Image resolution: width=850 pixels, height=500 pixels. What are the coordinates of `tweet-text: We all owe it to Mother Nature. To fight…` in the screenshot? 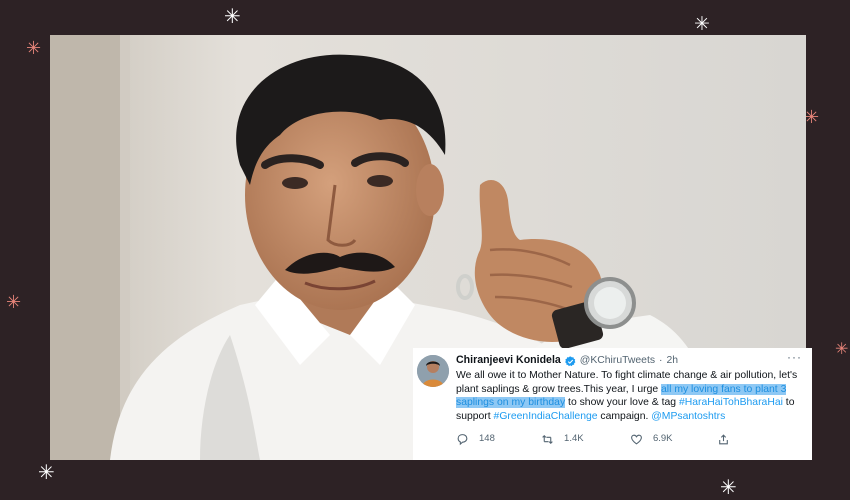 It's located at (629, 396).